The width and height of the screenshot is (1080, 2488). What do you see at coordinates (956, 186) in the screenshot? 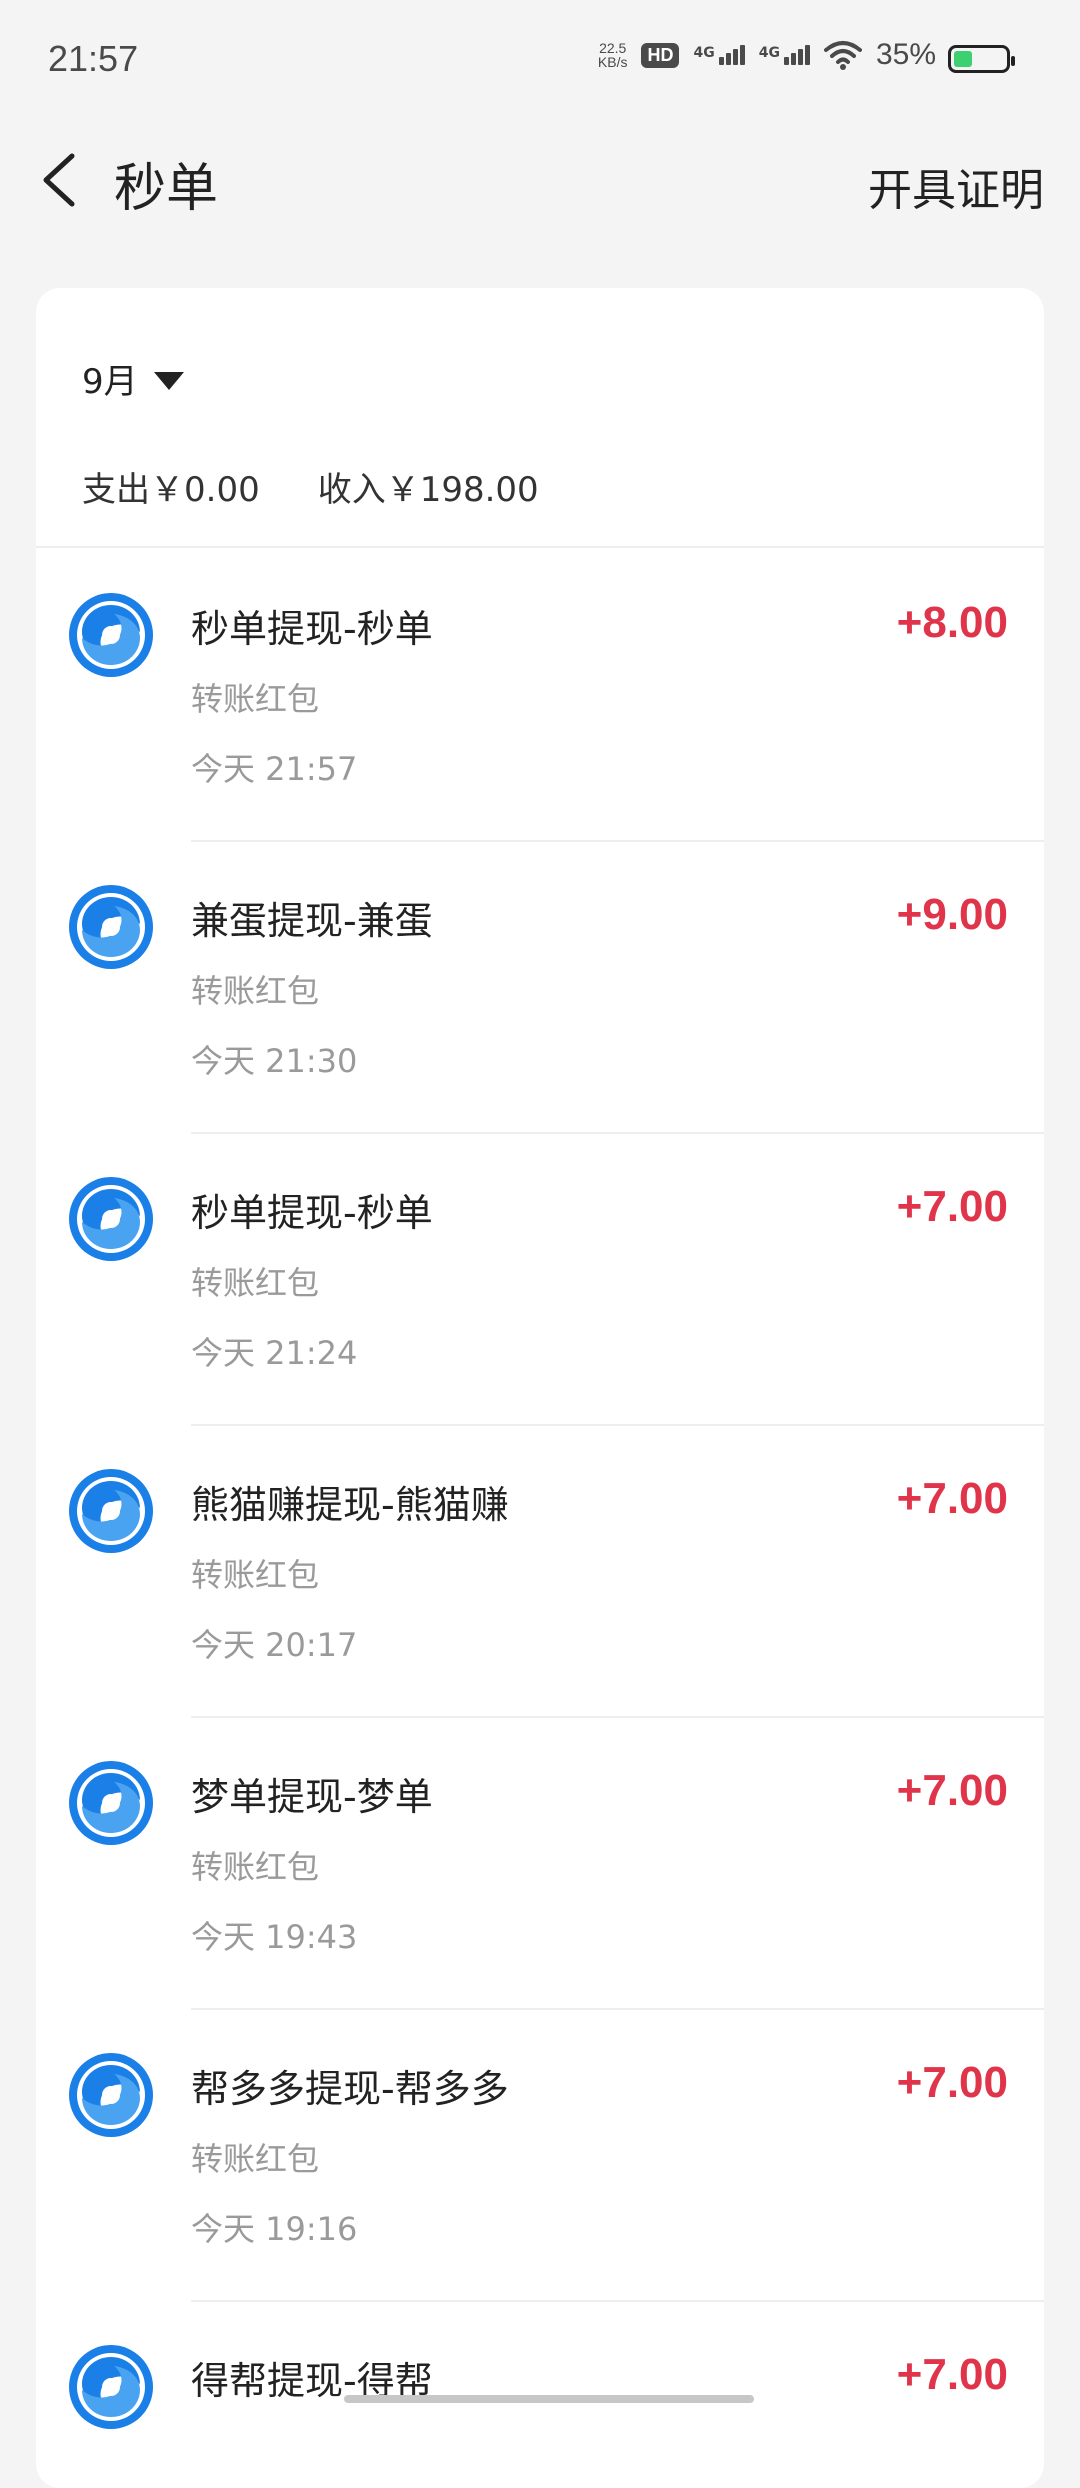
I see `issue-certificate-button: 开具证明` at bounding box center [956, 186].